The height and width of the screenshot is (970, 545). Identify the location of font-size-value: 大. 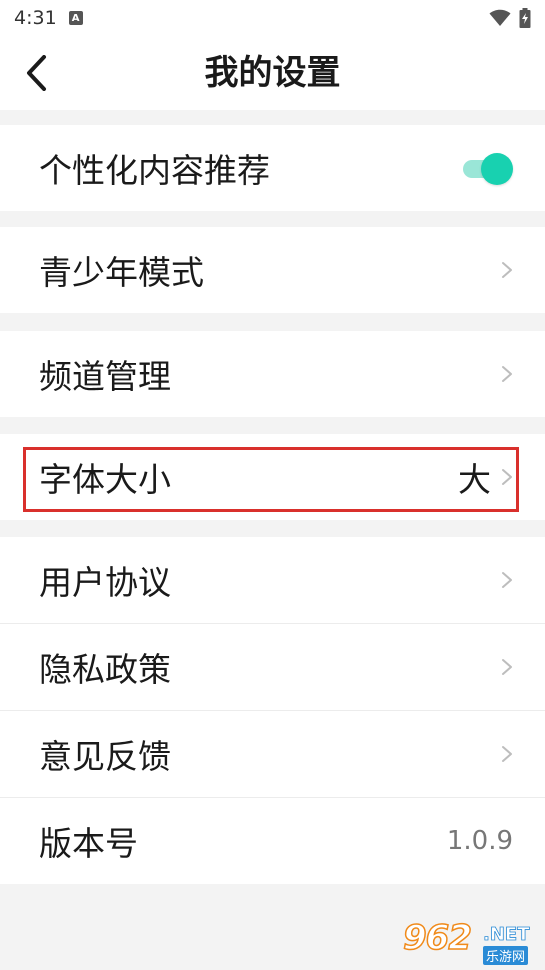
(474, 479).